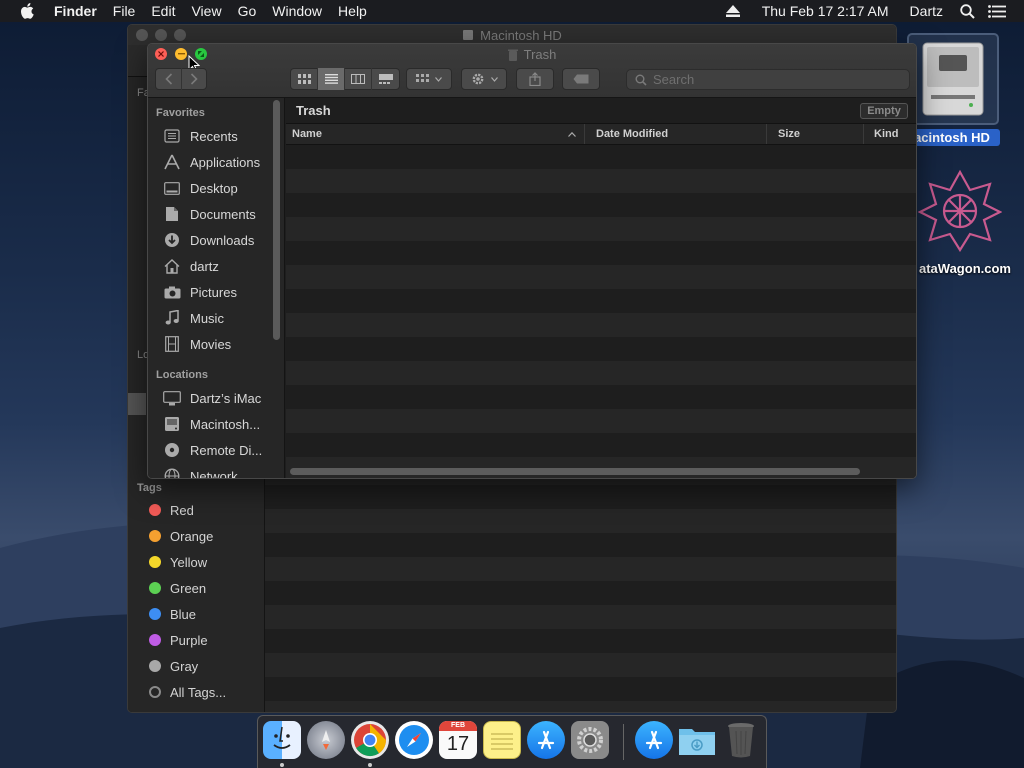  What do you see at coordinates (172, 240) in the screenshot?
I see `downloads-icon` at bounding box center [172, 240].